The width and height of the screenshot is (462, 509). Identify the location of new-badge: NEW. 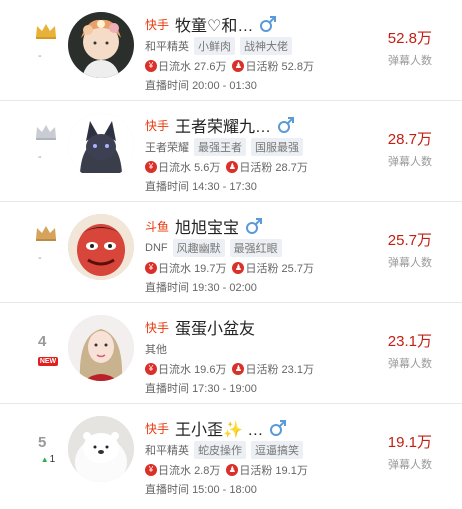
(48, 361).